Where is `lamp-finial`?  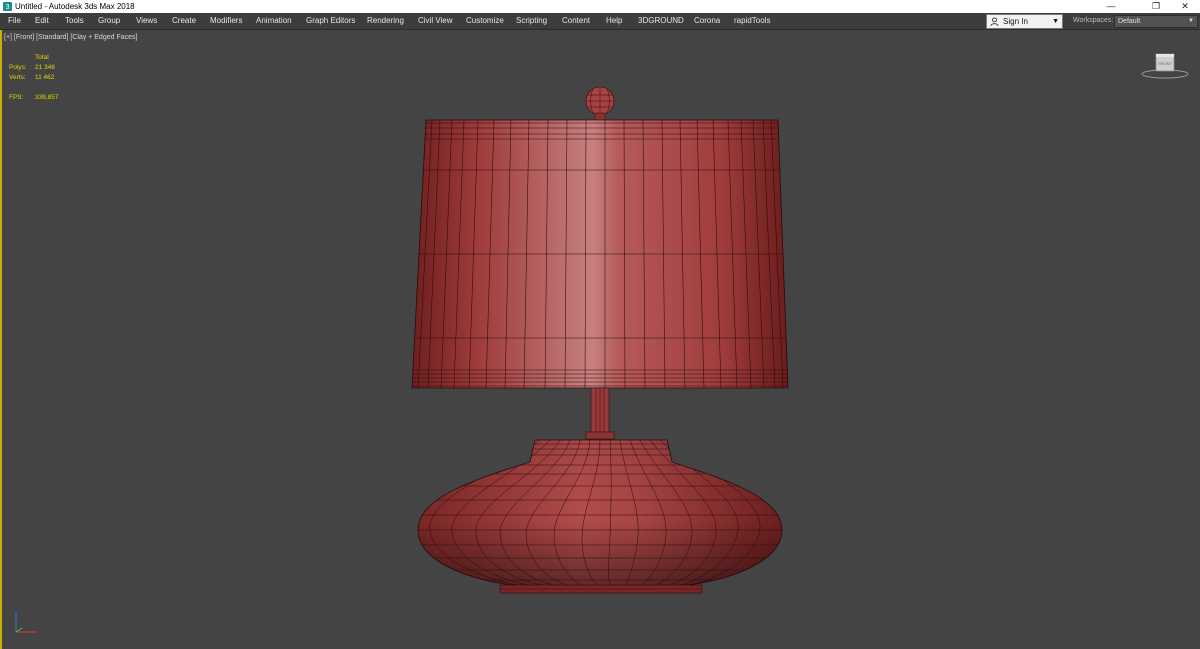
lamp-finial is located at coordinates (600, 104).